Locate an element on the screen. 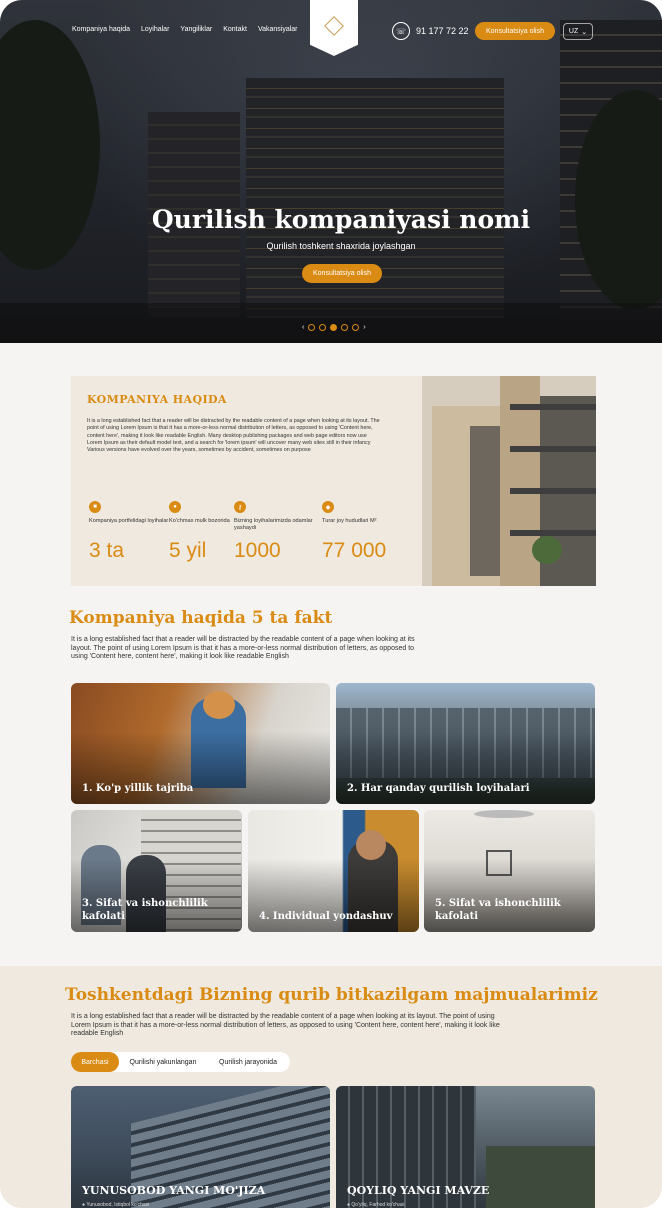  stat-area: ◆ Turar joy hududlari M² 77 000 is located at coordinates (362, 531).